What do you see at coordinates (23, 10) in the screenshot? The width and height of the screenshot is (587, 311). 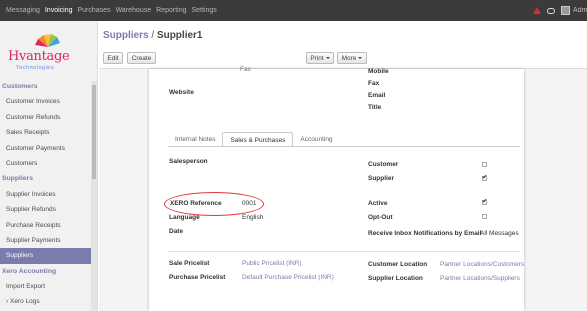 I see `menu-messaging: Messaging` at bounding box center [23, 10].